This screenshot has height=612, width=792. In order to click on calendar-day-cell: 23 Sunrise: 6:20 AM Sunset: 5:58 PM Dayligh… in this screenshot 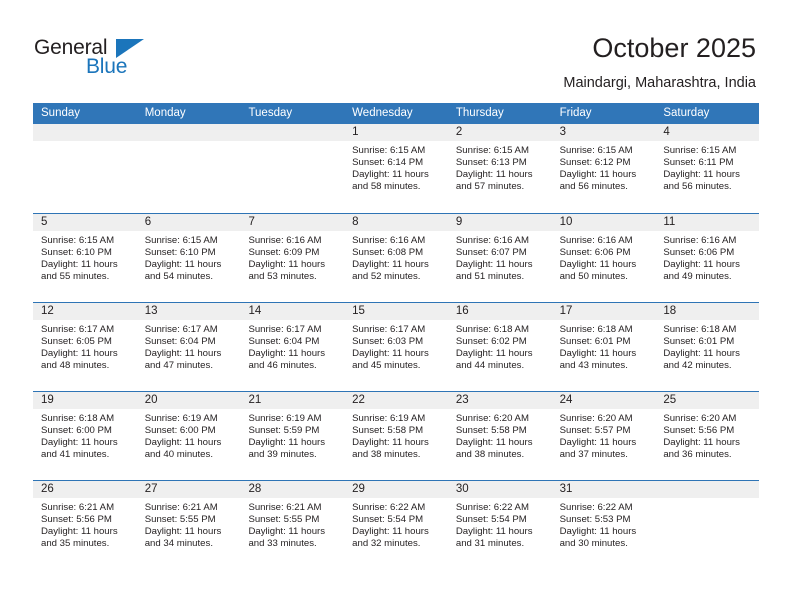, I will do `click(499, 436)`.